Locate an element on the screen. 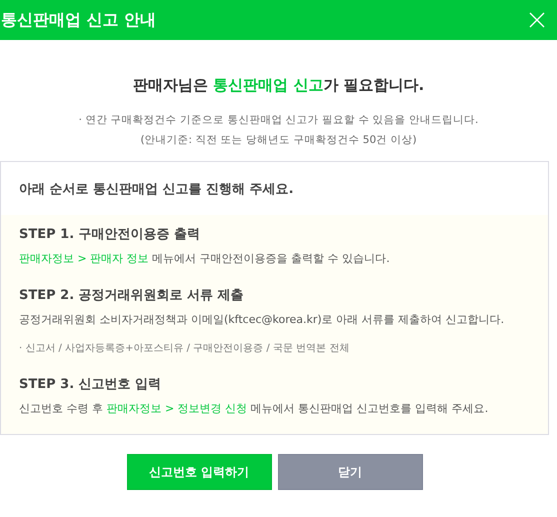  step-description: 신고번호 수령 후 판매자정보 > 정보변경 신청 메뉴에서 통신판매업 신고번호를 입력해 주세요. is located at coordinates (254, 408).